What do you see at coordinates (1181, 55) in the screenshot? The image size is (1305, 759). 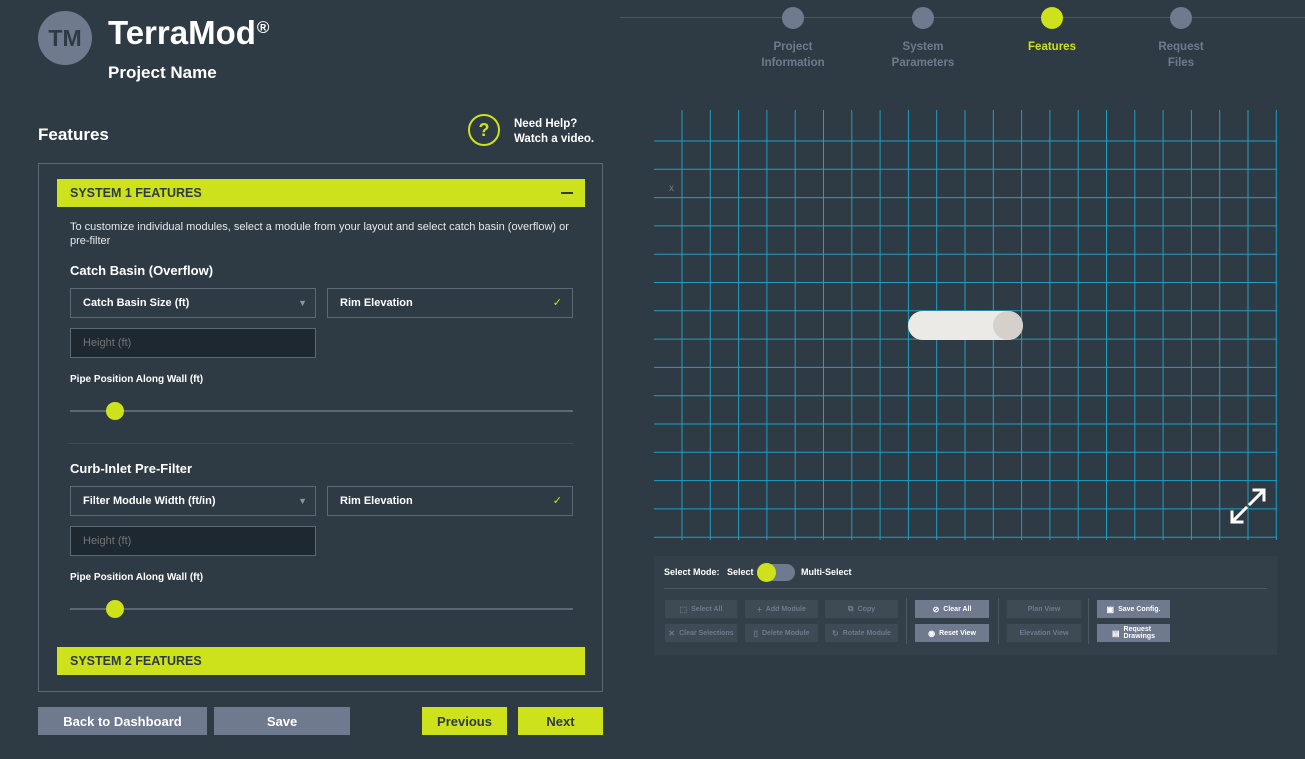 I see `step-label-request-files: Request Files` at bounding box center [1181, 55].